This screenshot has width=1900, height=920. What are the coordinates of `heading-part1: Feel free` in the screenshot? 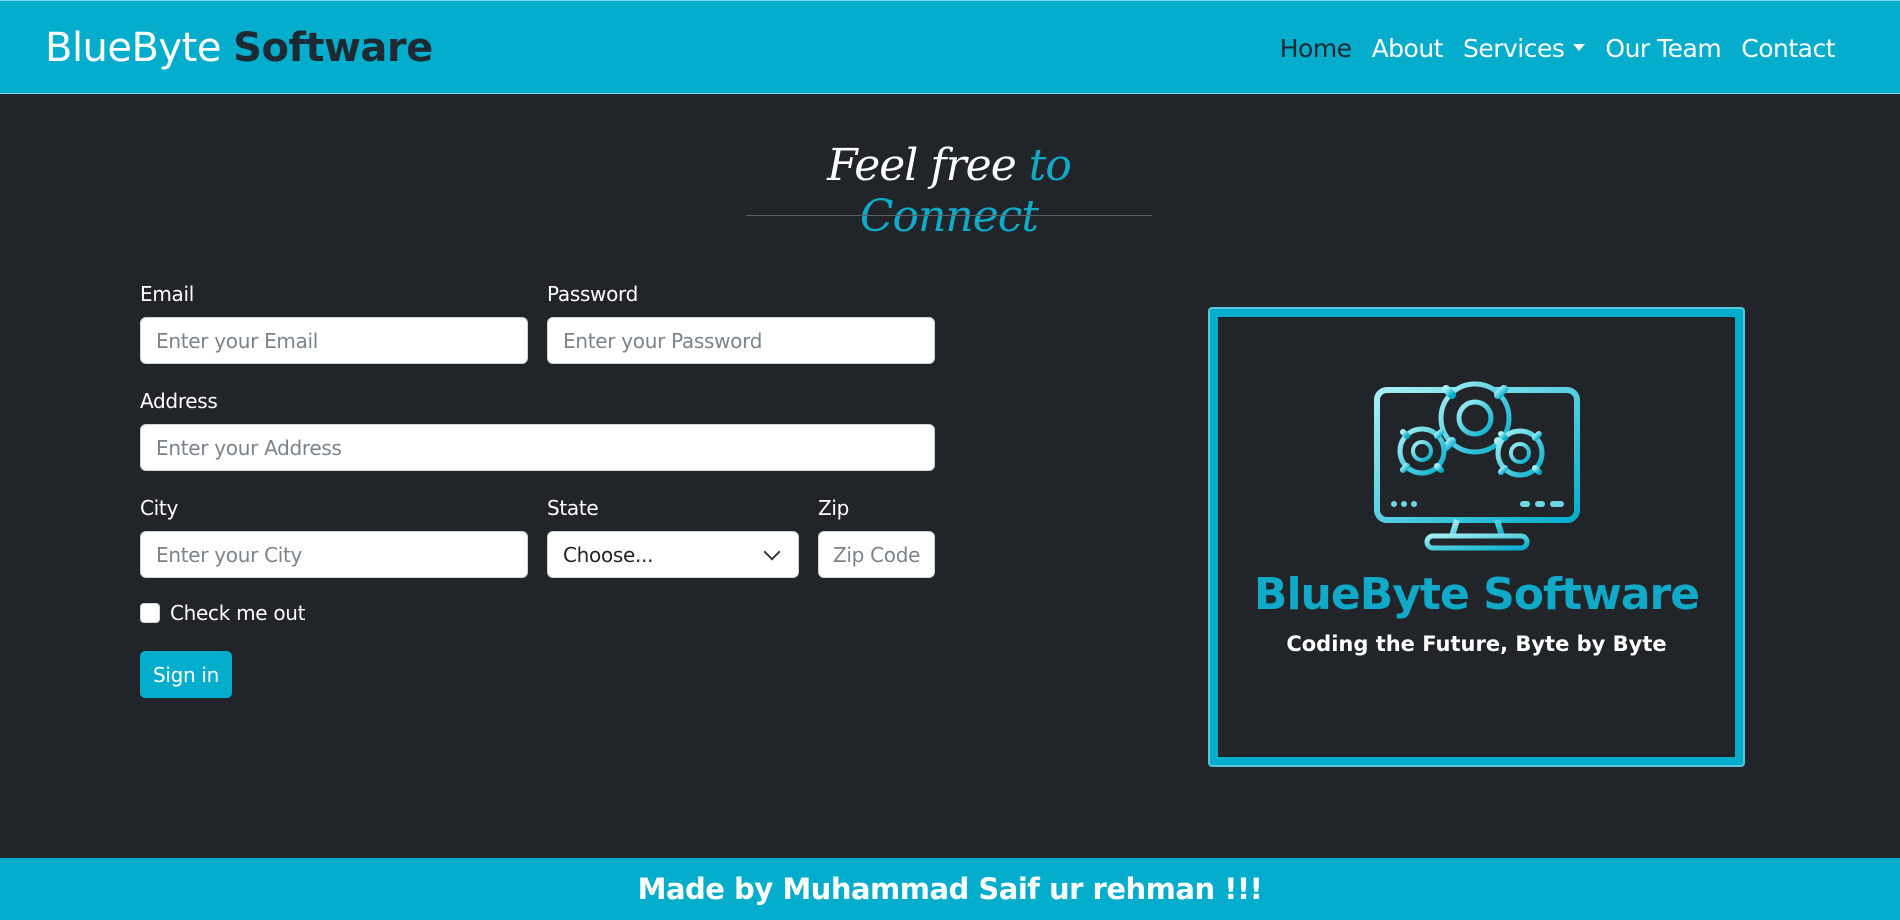 It's located at (928, 165).